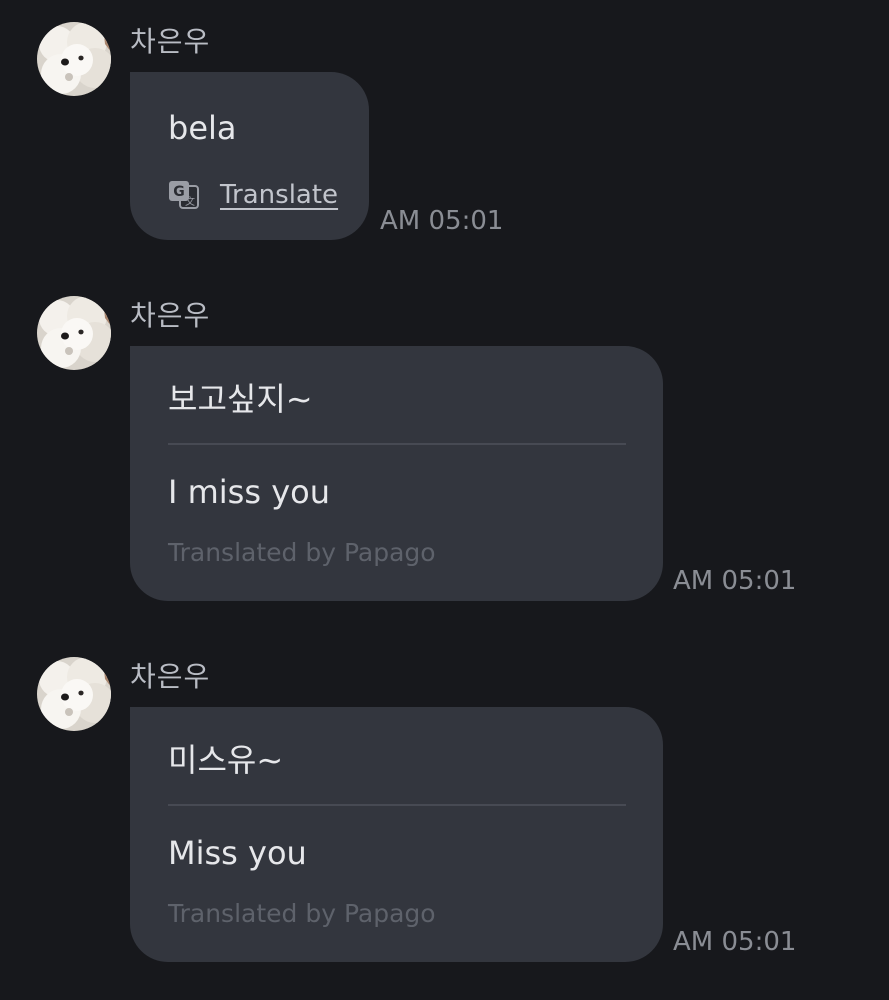  I want to click on svg-text: 文, so click(190, 201).